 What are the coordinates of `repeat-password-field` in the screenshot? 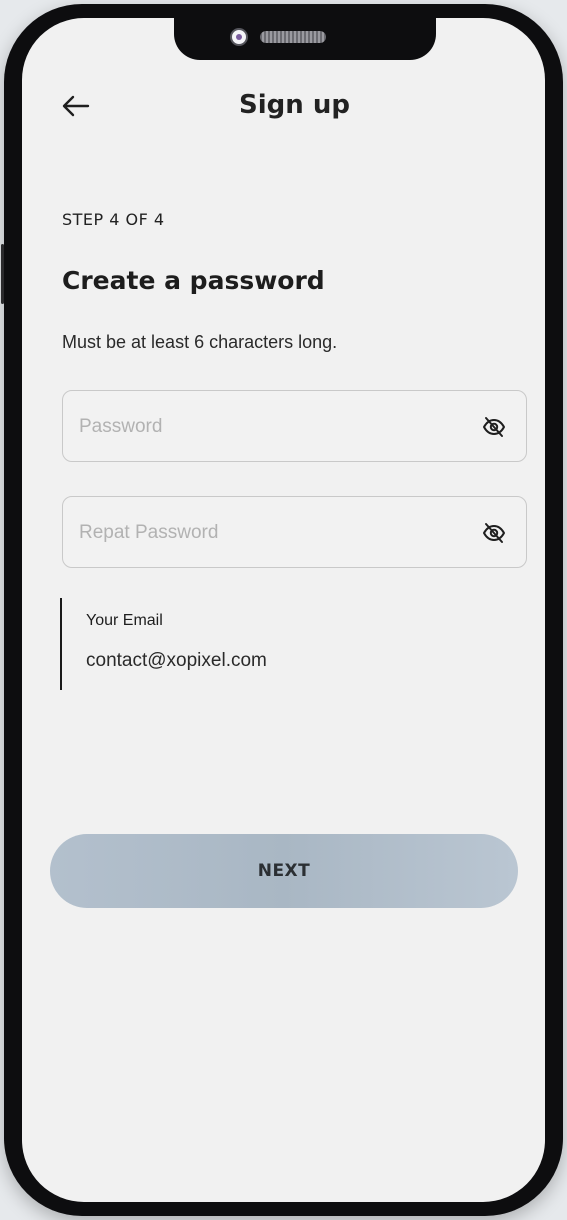 It's located at (294, 532).